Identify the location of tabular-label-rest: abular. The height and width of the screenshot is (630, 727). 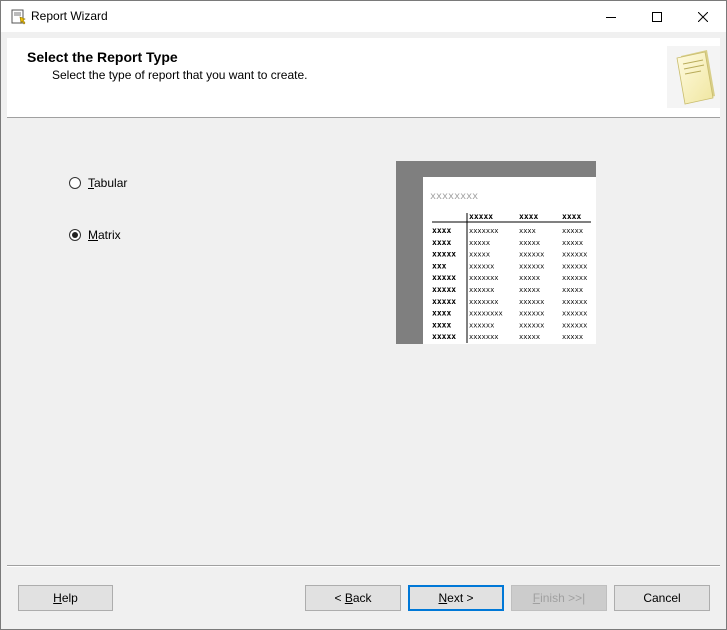
(111, 183).